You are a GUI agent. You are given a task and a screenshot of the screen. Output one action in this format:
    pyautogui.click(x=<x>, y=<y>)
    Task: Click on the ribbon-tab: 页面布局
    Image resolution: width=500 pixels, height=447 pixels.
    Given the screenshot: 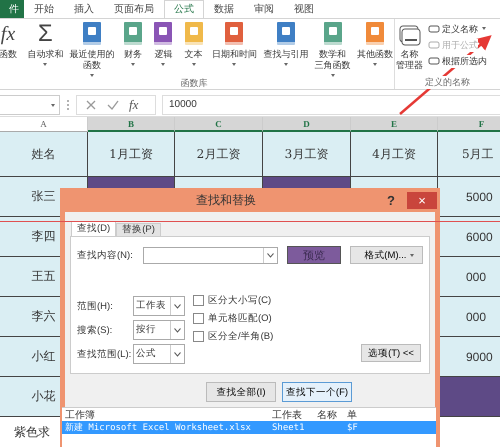 What is the action you would take?
    pyautogui.click(x=134, y=9)
    